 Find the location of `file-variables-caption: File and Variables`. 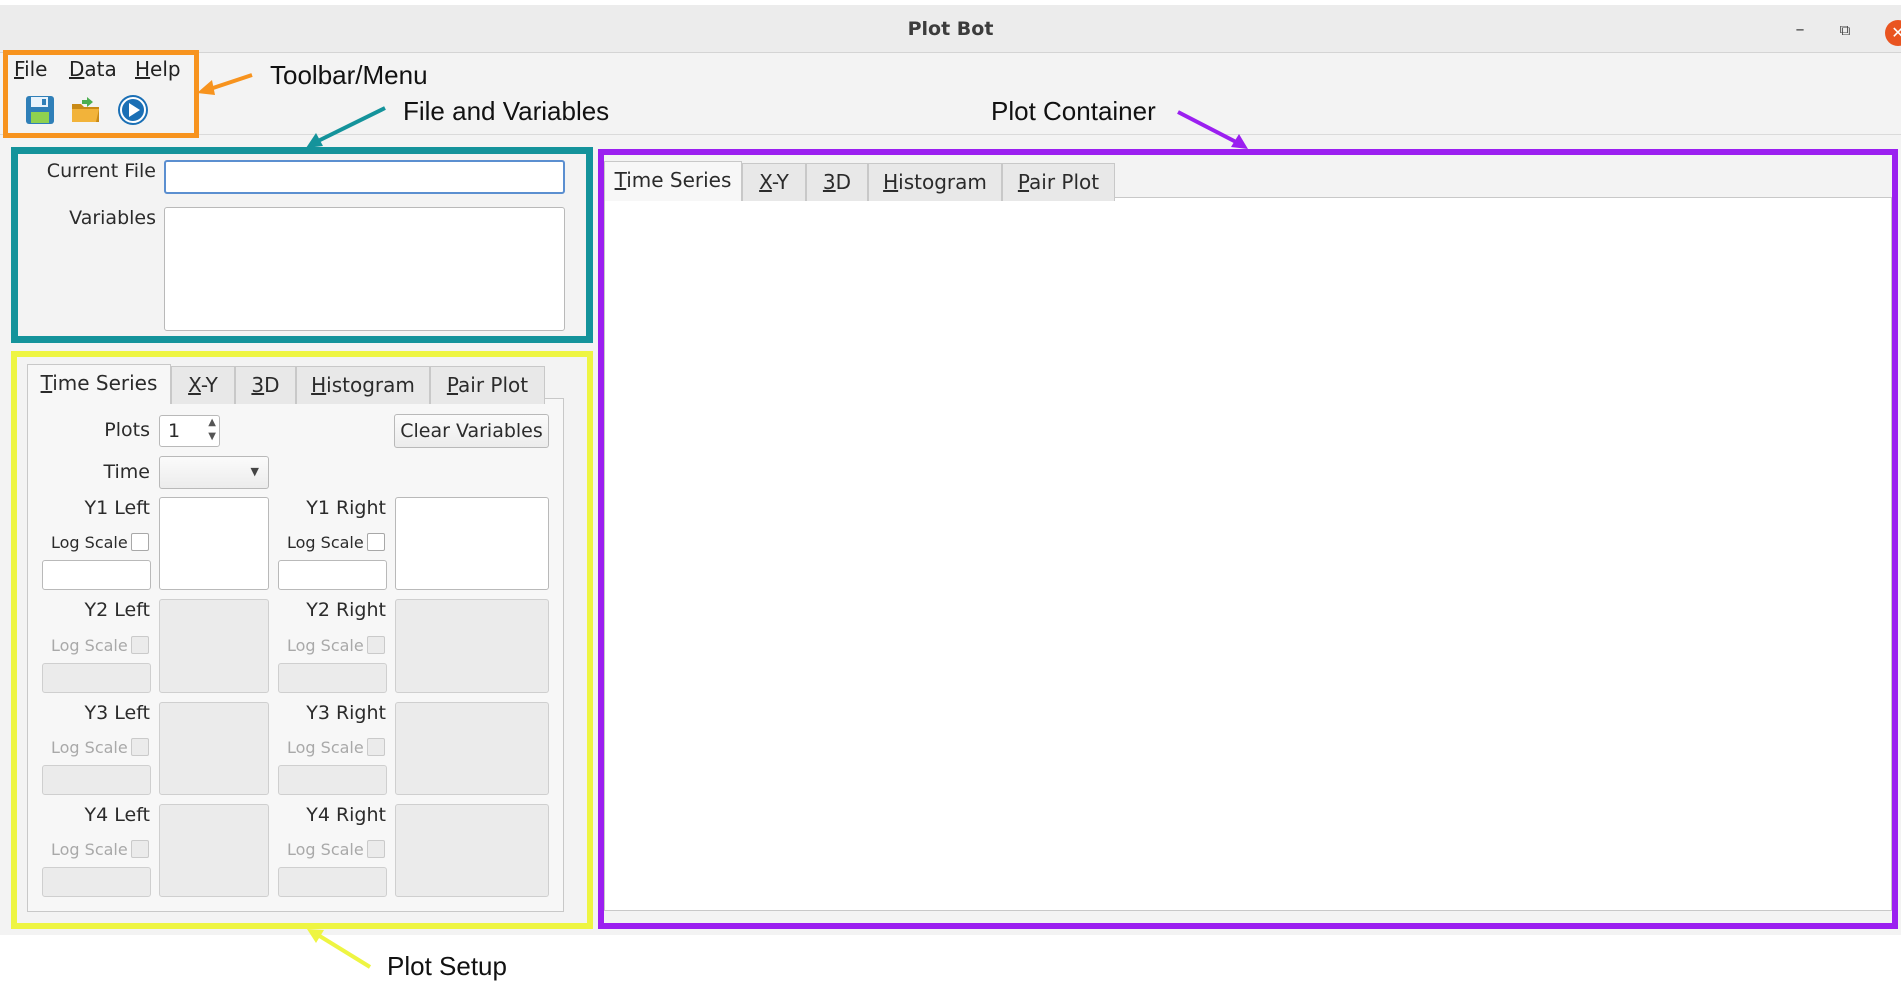

file-variables-caption: File and Variables is located at coordinates (506, 111).